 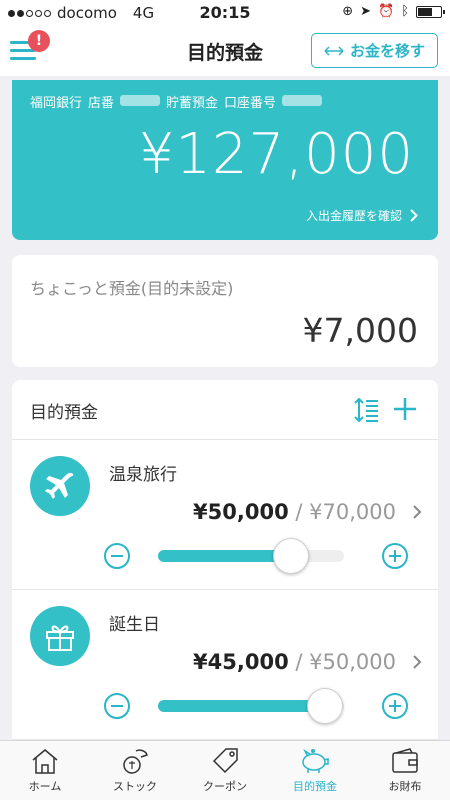 I want to click on transfer-money-button: お金を移す, so click(x=374, y=50).